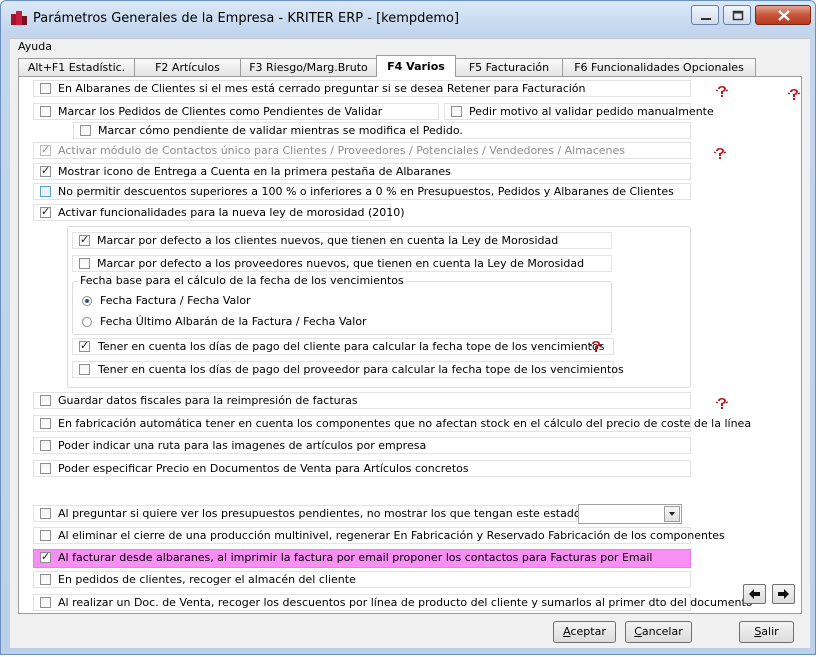  I want to click on cancelar-button: Cancelar, so click(658, 632).